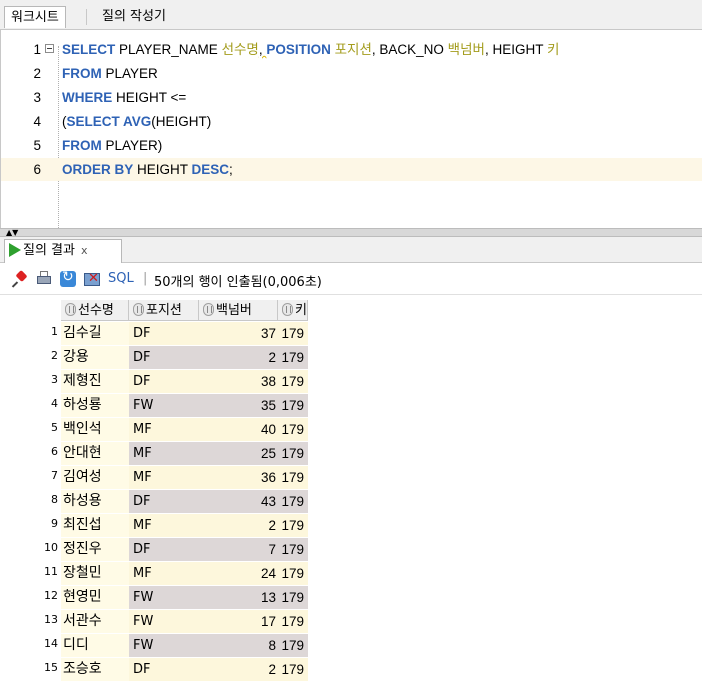 Image resolution: width=702 pixels, height=695 pixels. Describe the element at coordinates (164, 310) in the screenshot. I see `column-header-position: 포지션` at that location.